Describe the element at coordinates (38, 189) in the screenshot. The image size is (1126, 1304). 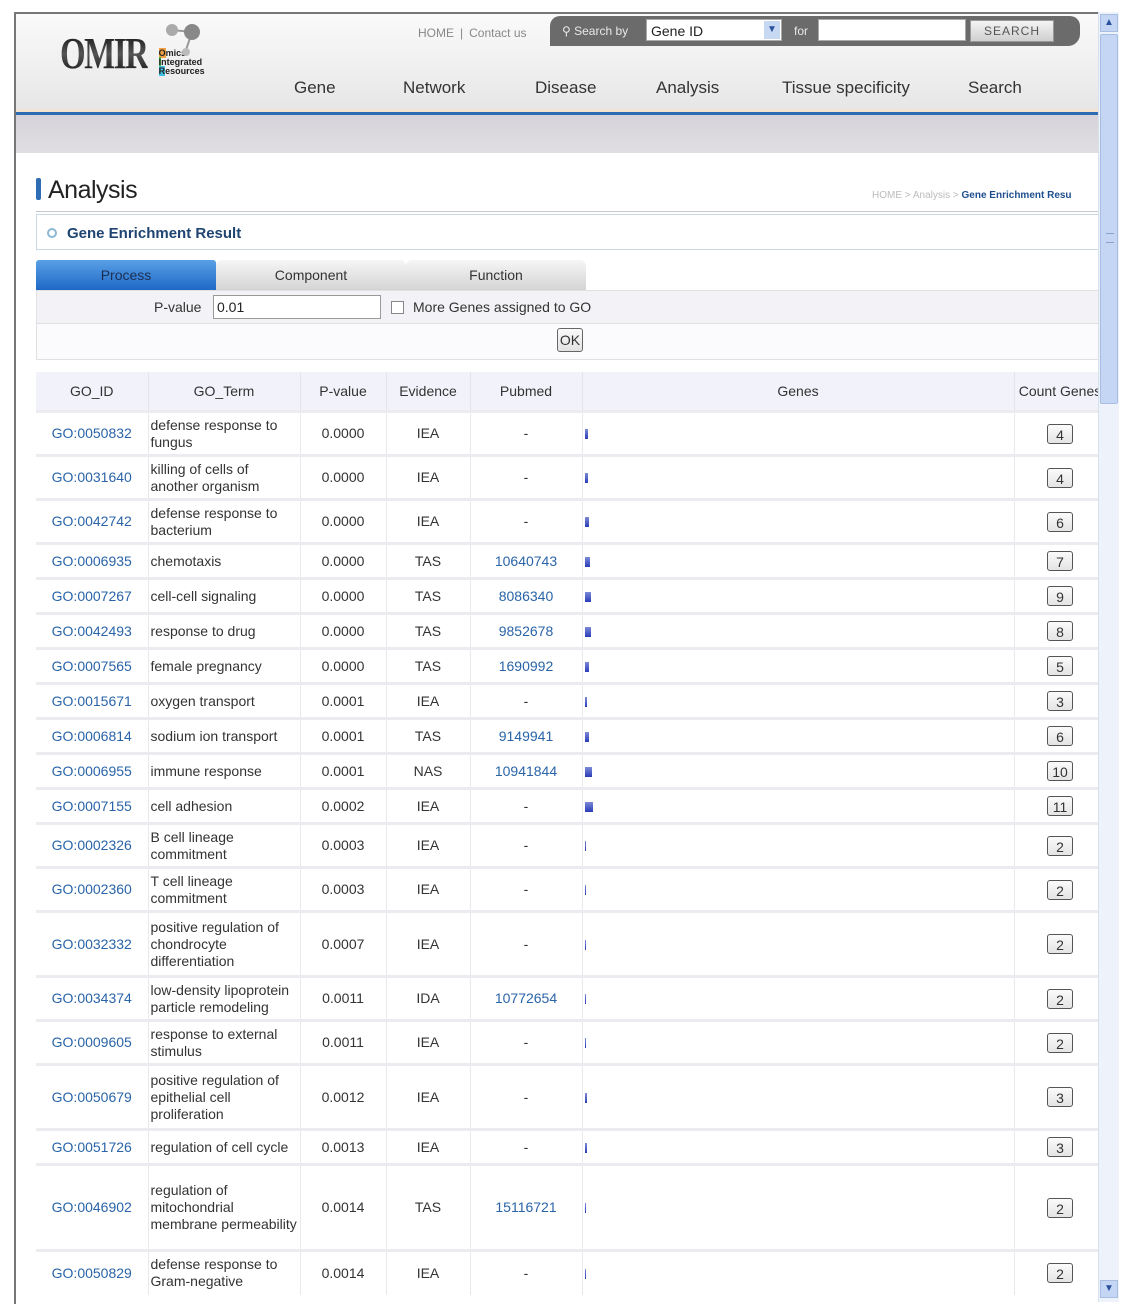
I see `title-bar-icon` at that location.